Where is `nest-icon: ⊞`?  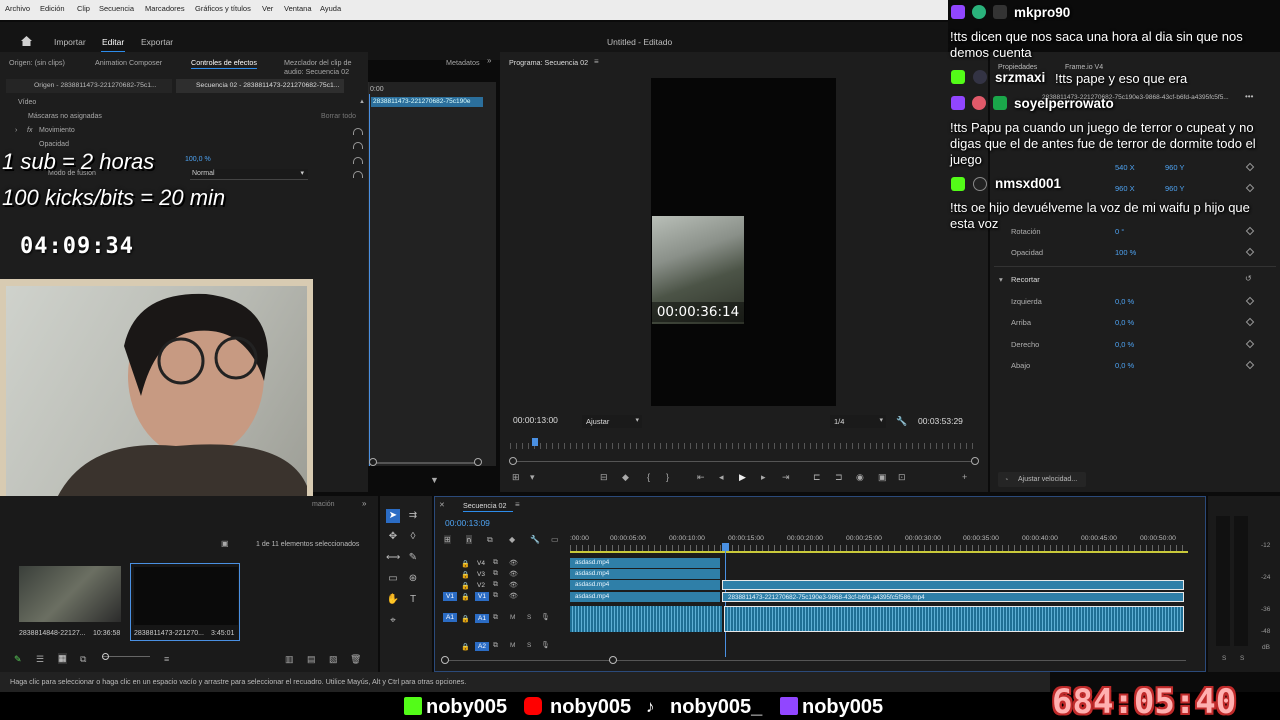 nest-icon: ⊞ is located at coordinates (447, 539).